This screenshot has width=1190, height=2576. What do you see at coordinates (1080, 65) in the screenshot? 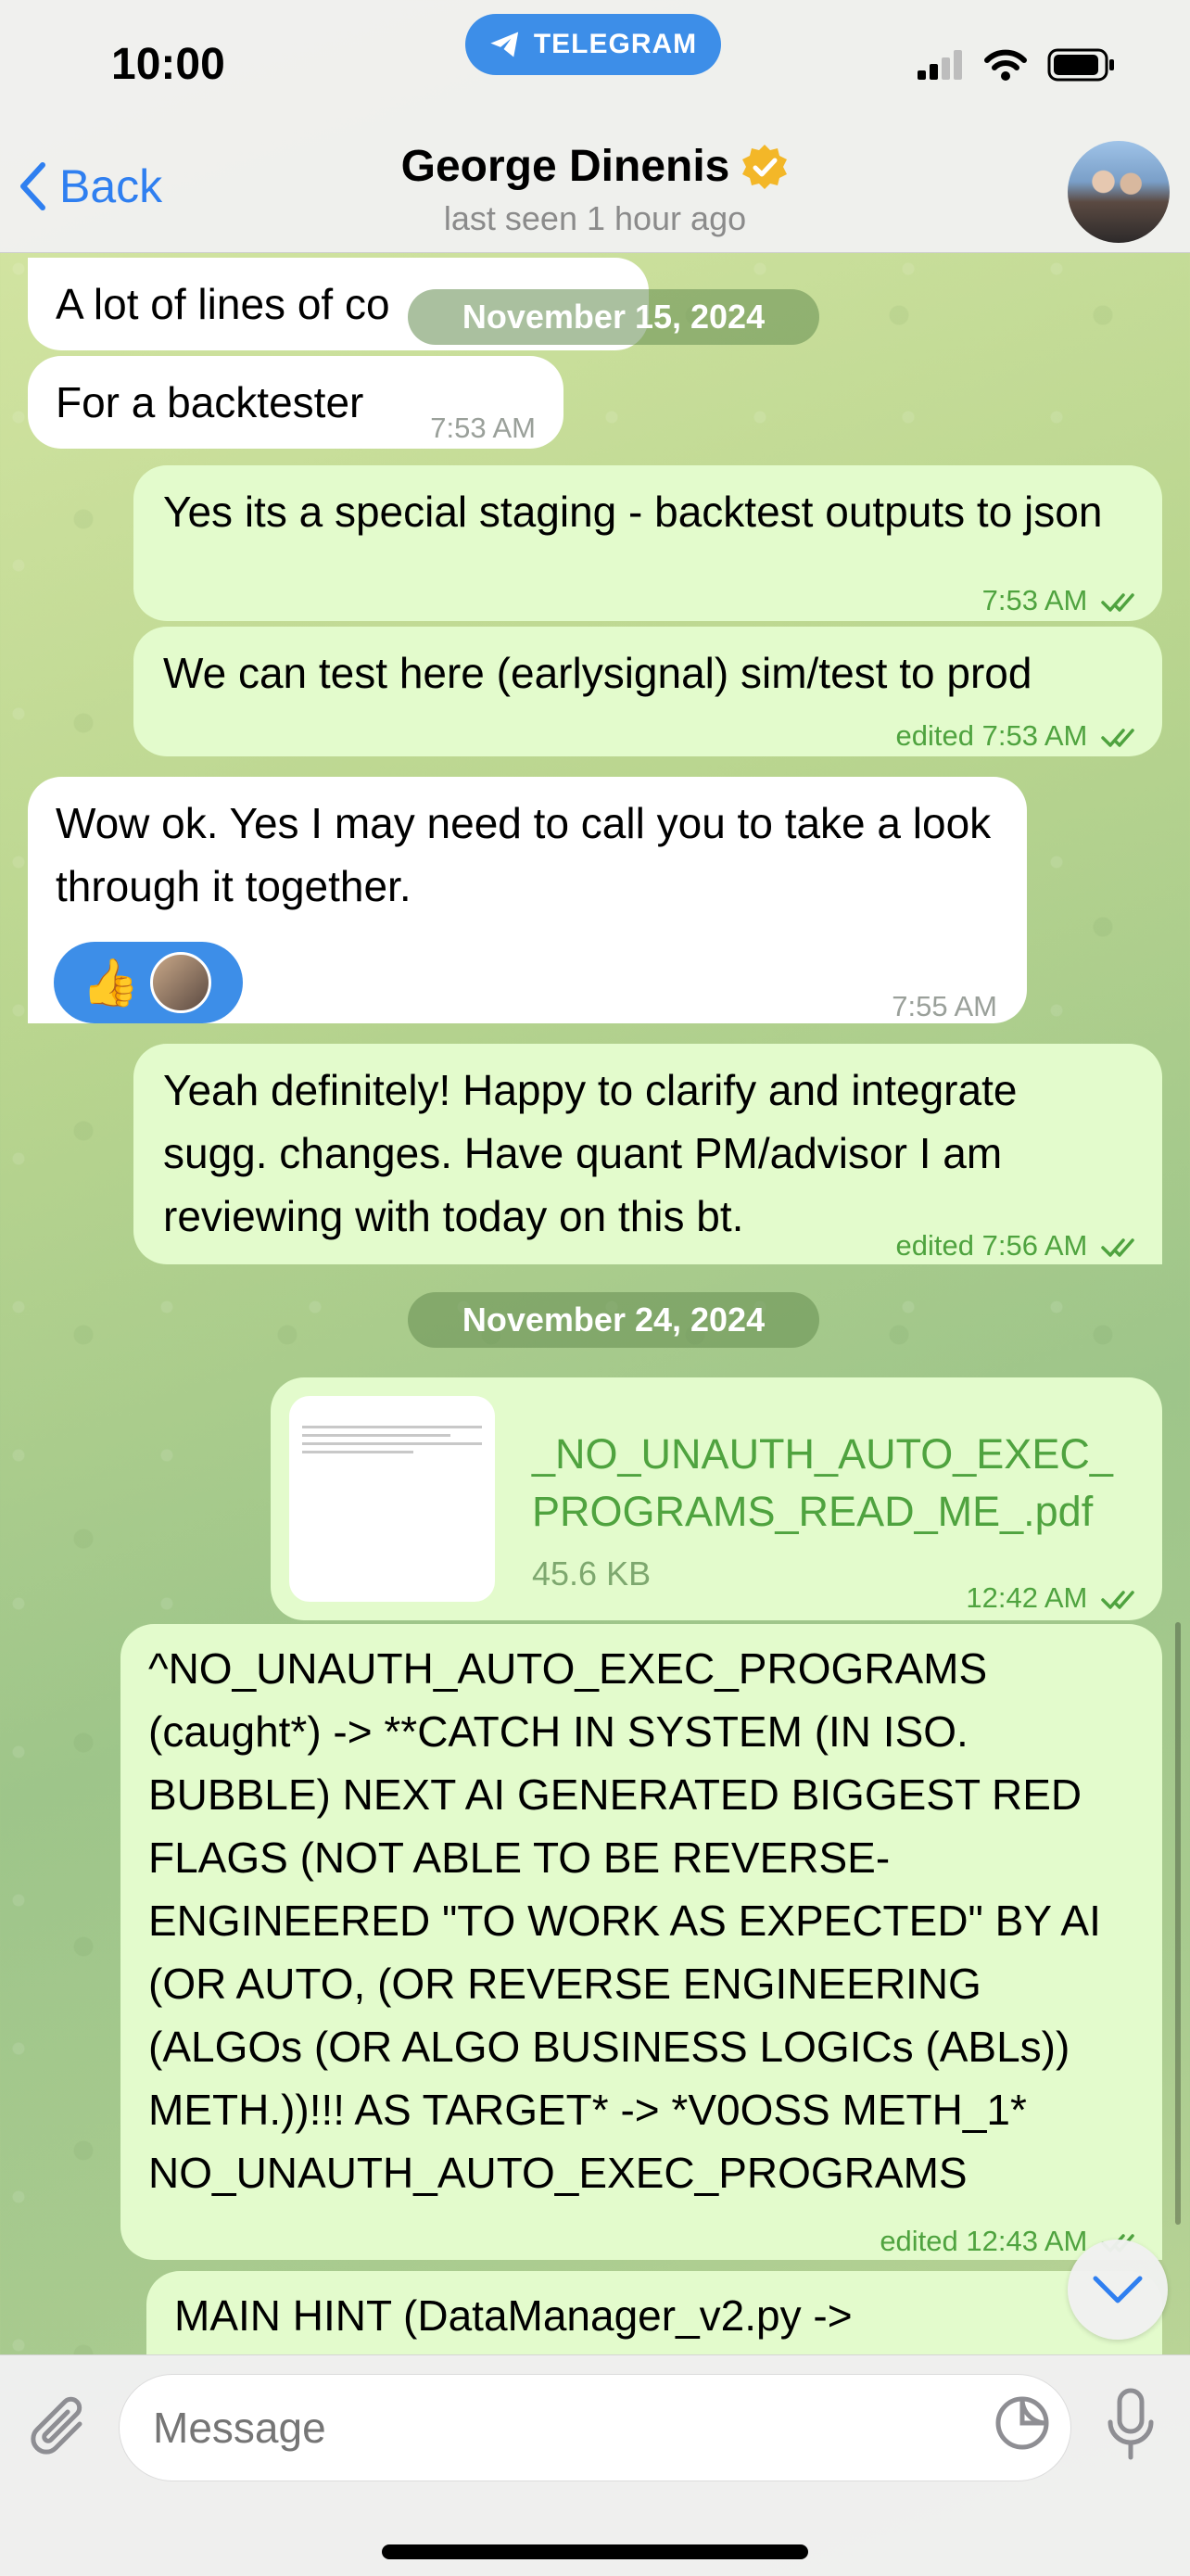
I see `battery-icon` at bounding box center [1080, 65].